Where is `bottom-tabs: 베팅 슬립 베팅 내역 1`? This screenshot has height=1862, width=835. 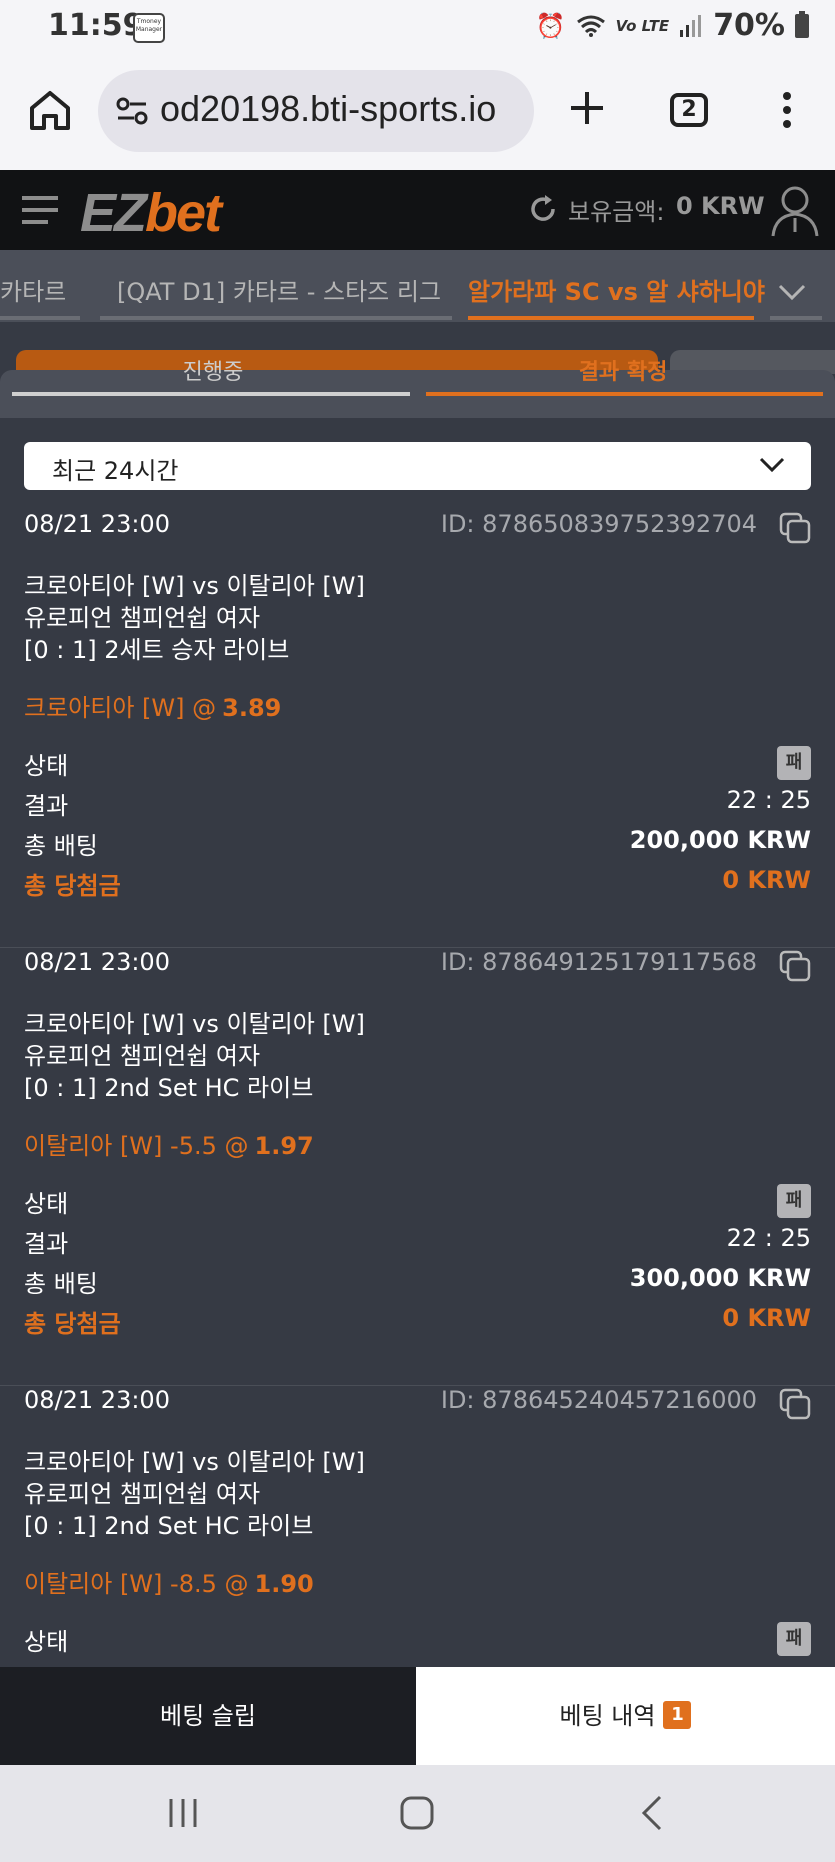 bottom-tabs: 베팅 슬립 베팅 내역 1 is located at coordinates (417, 1716).